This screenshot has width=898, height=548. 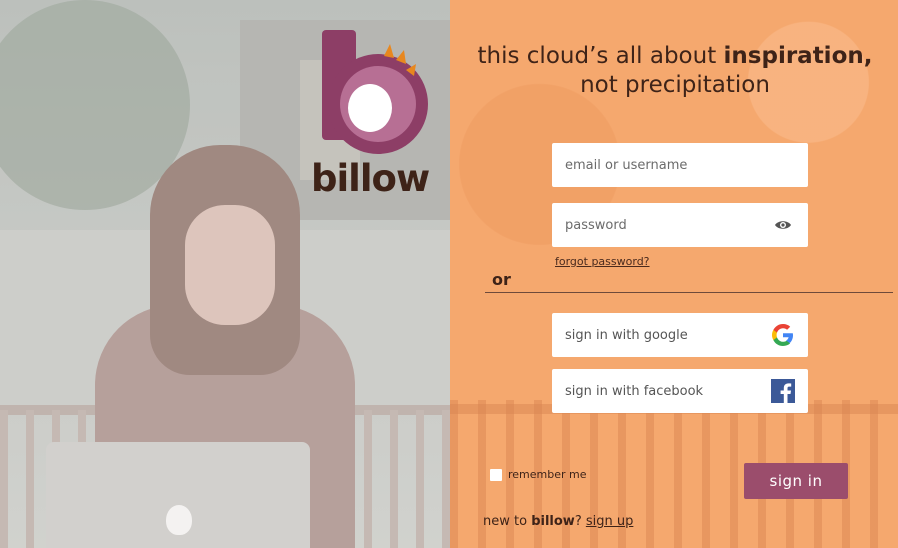 I want to click on google-icon, so click(x=783, y=335).